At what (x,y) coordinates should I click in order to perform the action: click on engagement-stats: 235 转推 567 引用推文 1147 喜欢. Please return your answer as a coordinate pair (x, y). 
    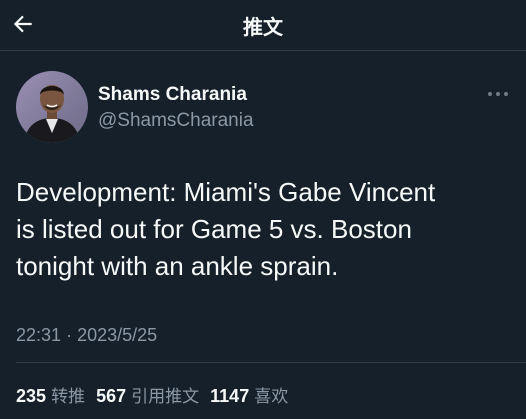
    Looking at the image, I should click on (155, 394).